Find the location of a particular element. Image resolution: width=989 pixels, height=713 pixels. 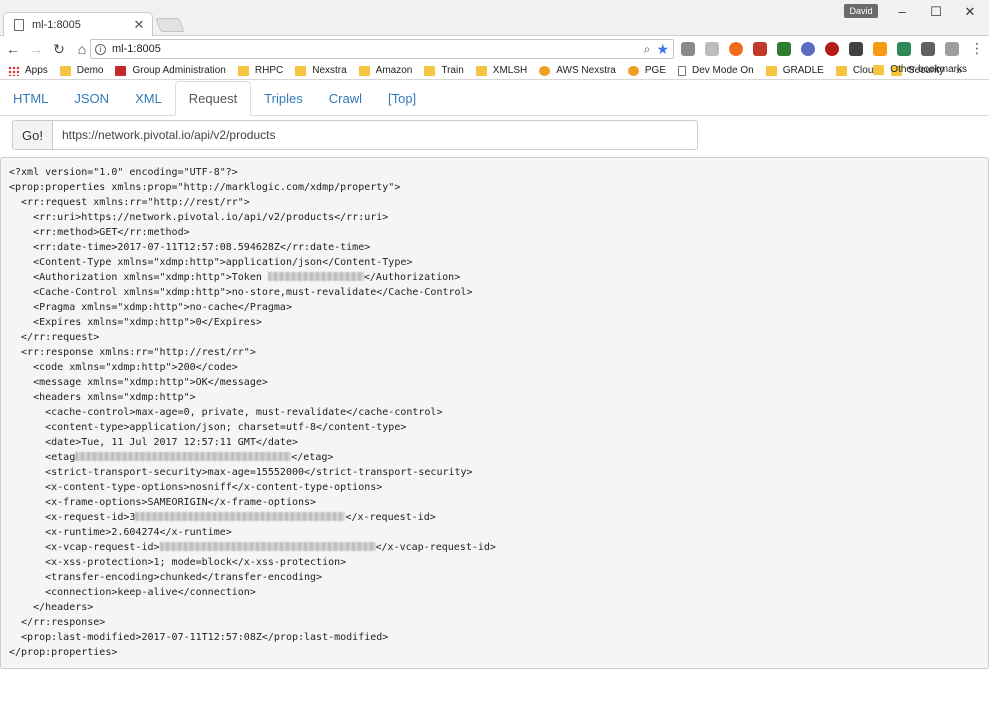

bookmark-label: Group Administration is located at coordinates (179, 70).